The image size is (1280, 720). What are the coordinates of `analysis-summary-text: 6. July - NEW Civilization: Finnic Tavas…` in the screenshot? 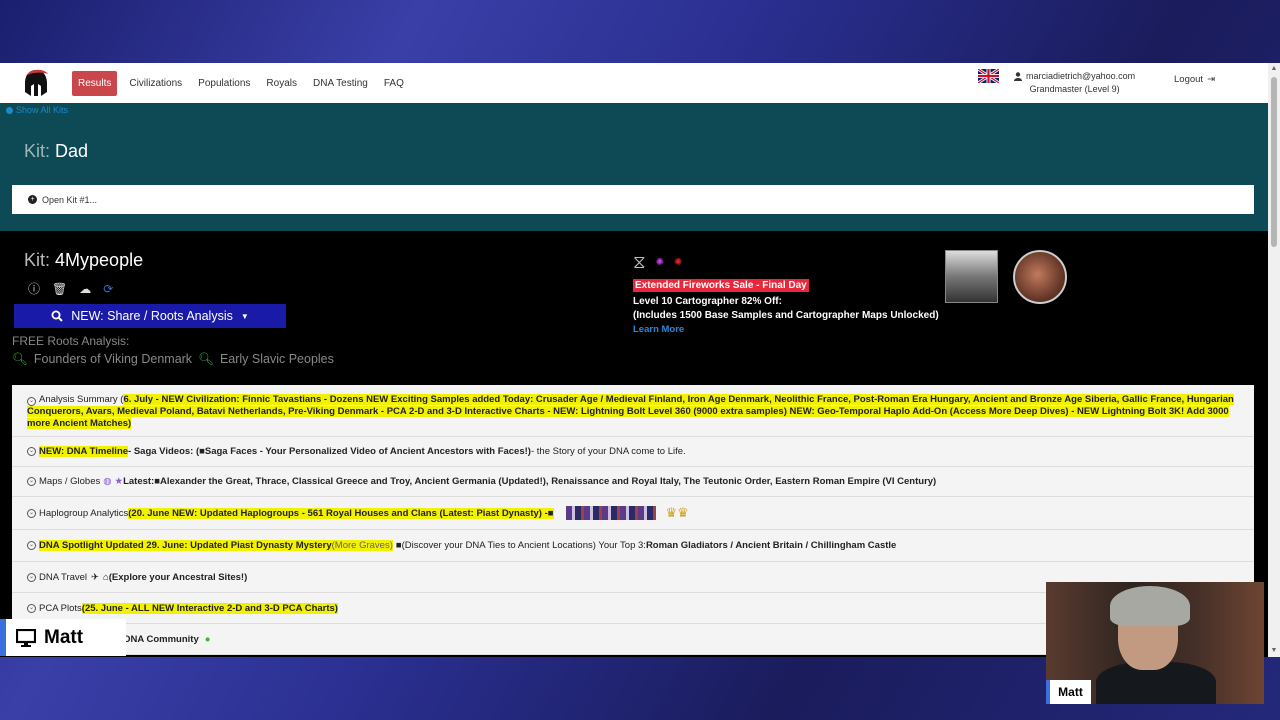 It's located at (630, 411).